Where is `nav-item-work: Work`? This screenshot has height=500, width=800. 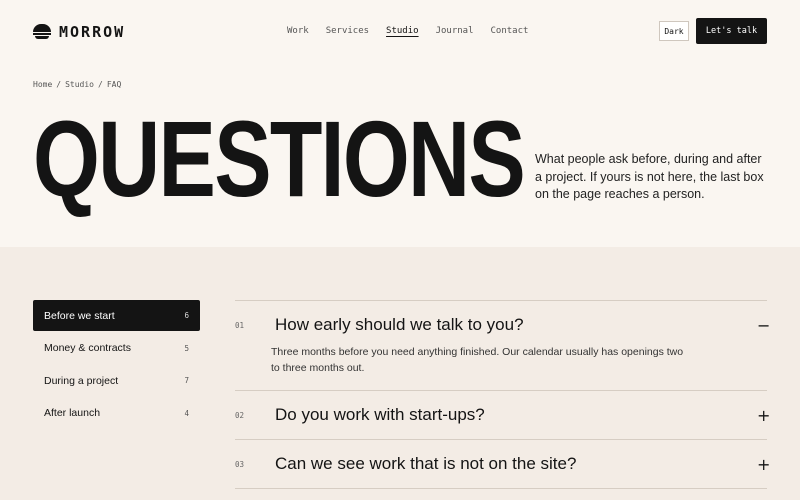
nav-item-work: Work is located at coordinates (298, 31).